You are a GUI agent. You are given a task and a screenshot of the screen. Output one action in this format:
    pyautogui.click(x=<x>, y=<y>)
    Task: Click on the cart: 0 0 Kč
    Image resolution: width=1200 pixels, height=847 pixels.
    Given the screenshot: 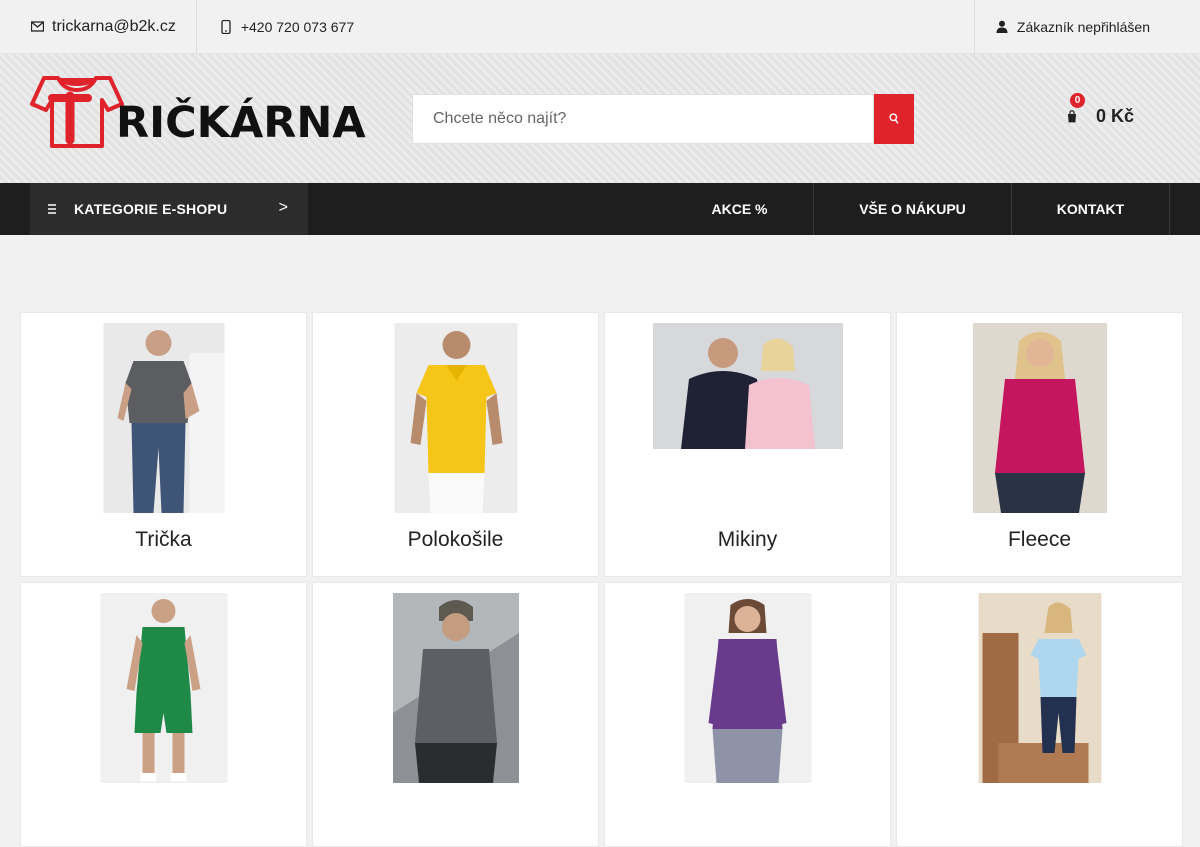 What is the action you would take?
    pyautogui.click(x=1098, y=109)
    